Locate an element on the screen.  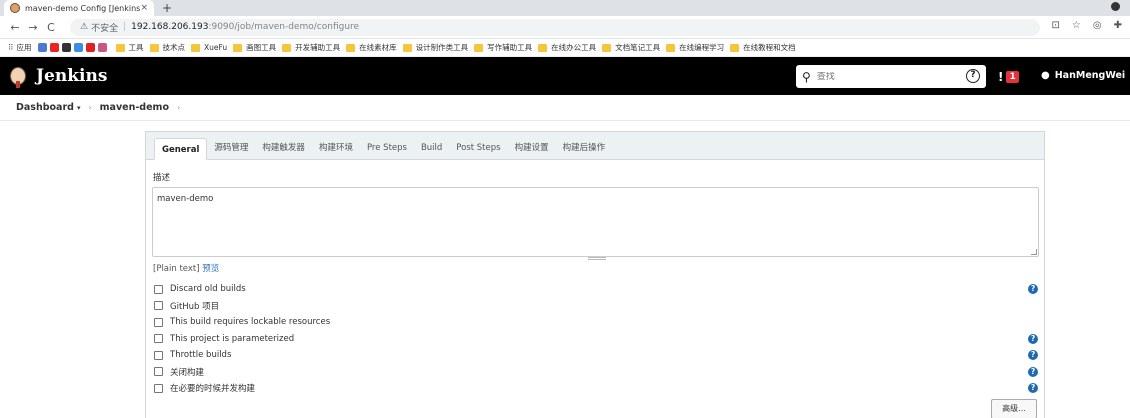
tab-post-steps: Post Steps is located at coordinates (478, 148).